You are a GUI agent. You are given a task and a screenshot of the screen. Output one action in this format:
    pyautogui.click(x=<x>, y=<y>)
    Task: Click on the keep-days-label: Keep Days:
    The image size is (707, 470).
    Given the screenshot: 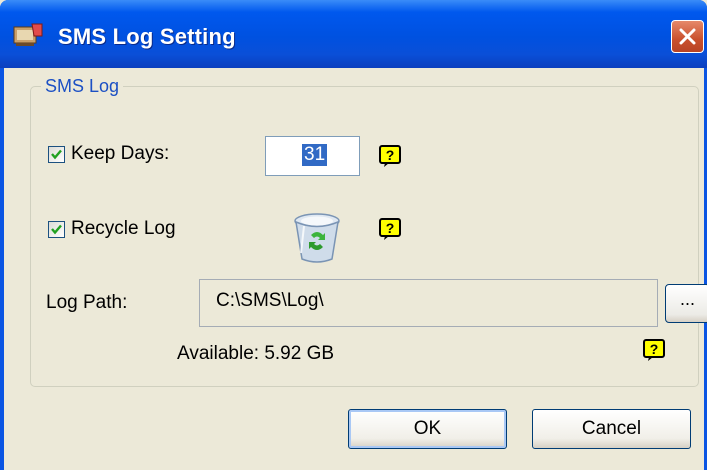 What is the action you would take?
    pyautogui.click(x=120, y=153)
    